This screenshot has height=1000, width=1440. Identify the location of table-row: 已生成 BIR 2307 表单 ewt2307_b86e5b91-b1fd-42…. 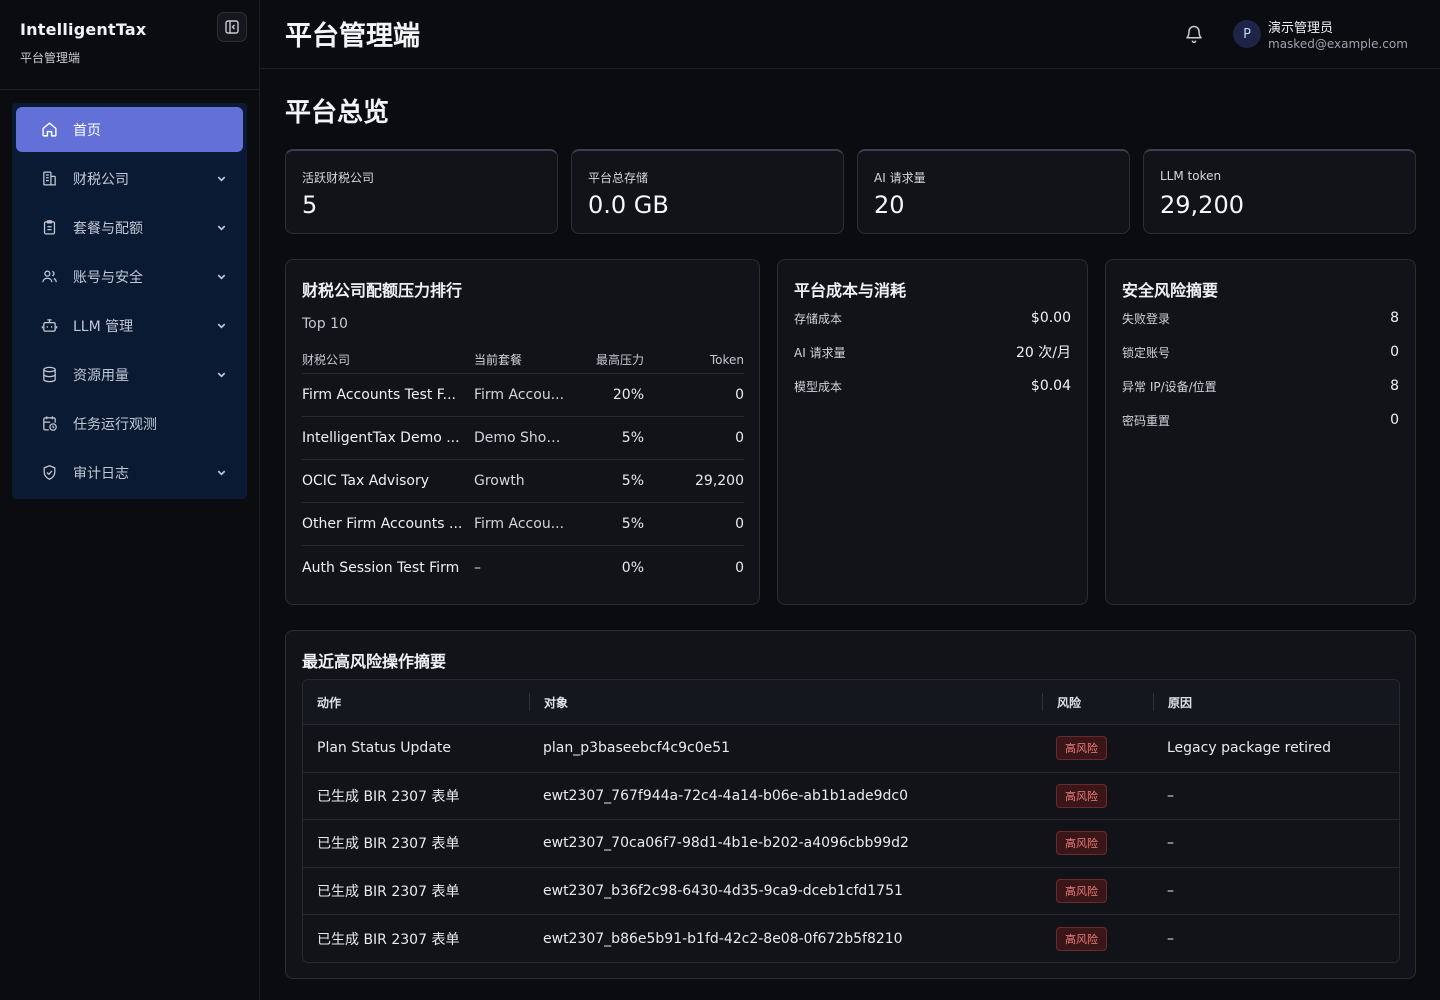
(851, 938).